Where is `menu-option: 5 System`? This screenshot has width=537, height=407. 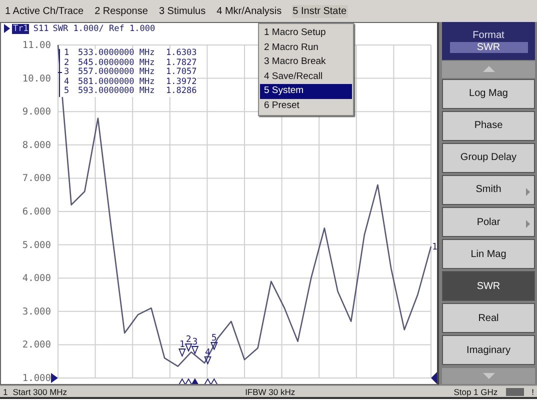
menu-option: 5 System is located at coordinates (306, 91).